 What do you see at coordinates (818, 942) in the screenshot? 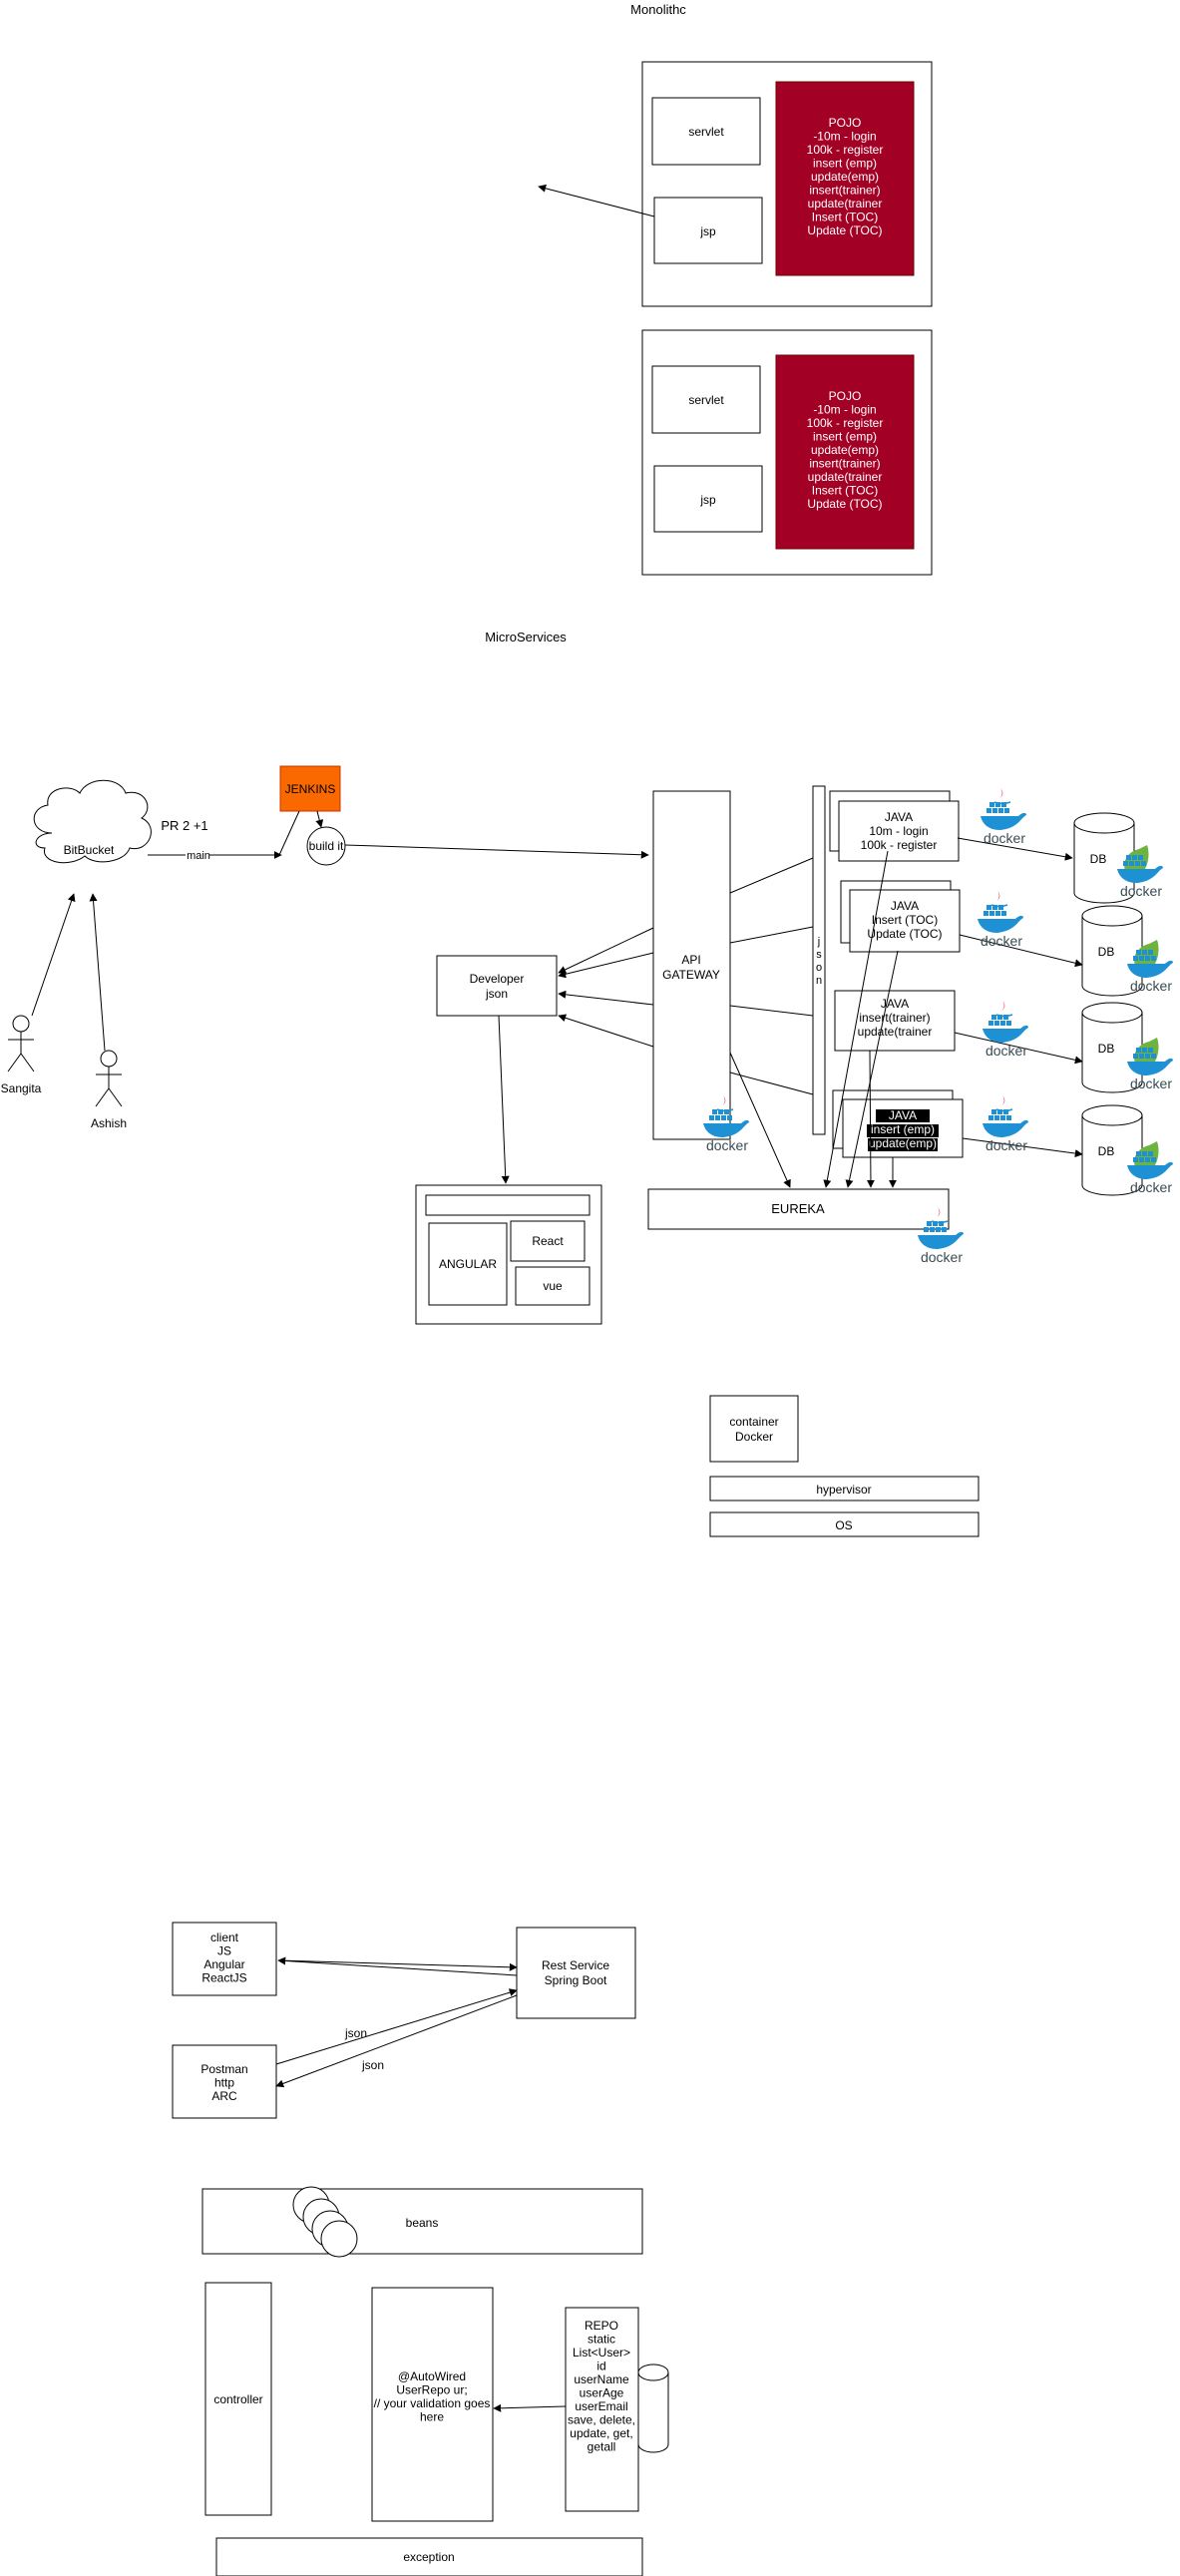
I see `svg-text: j` at bounding box center [818, 942].